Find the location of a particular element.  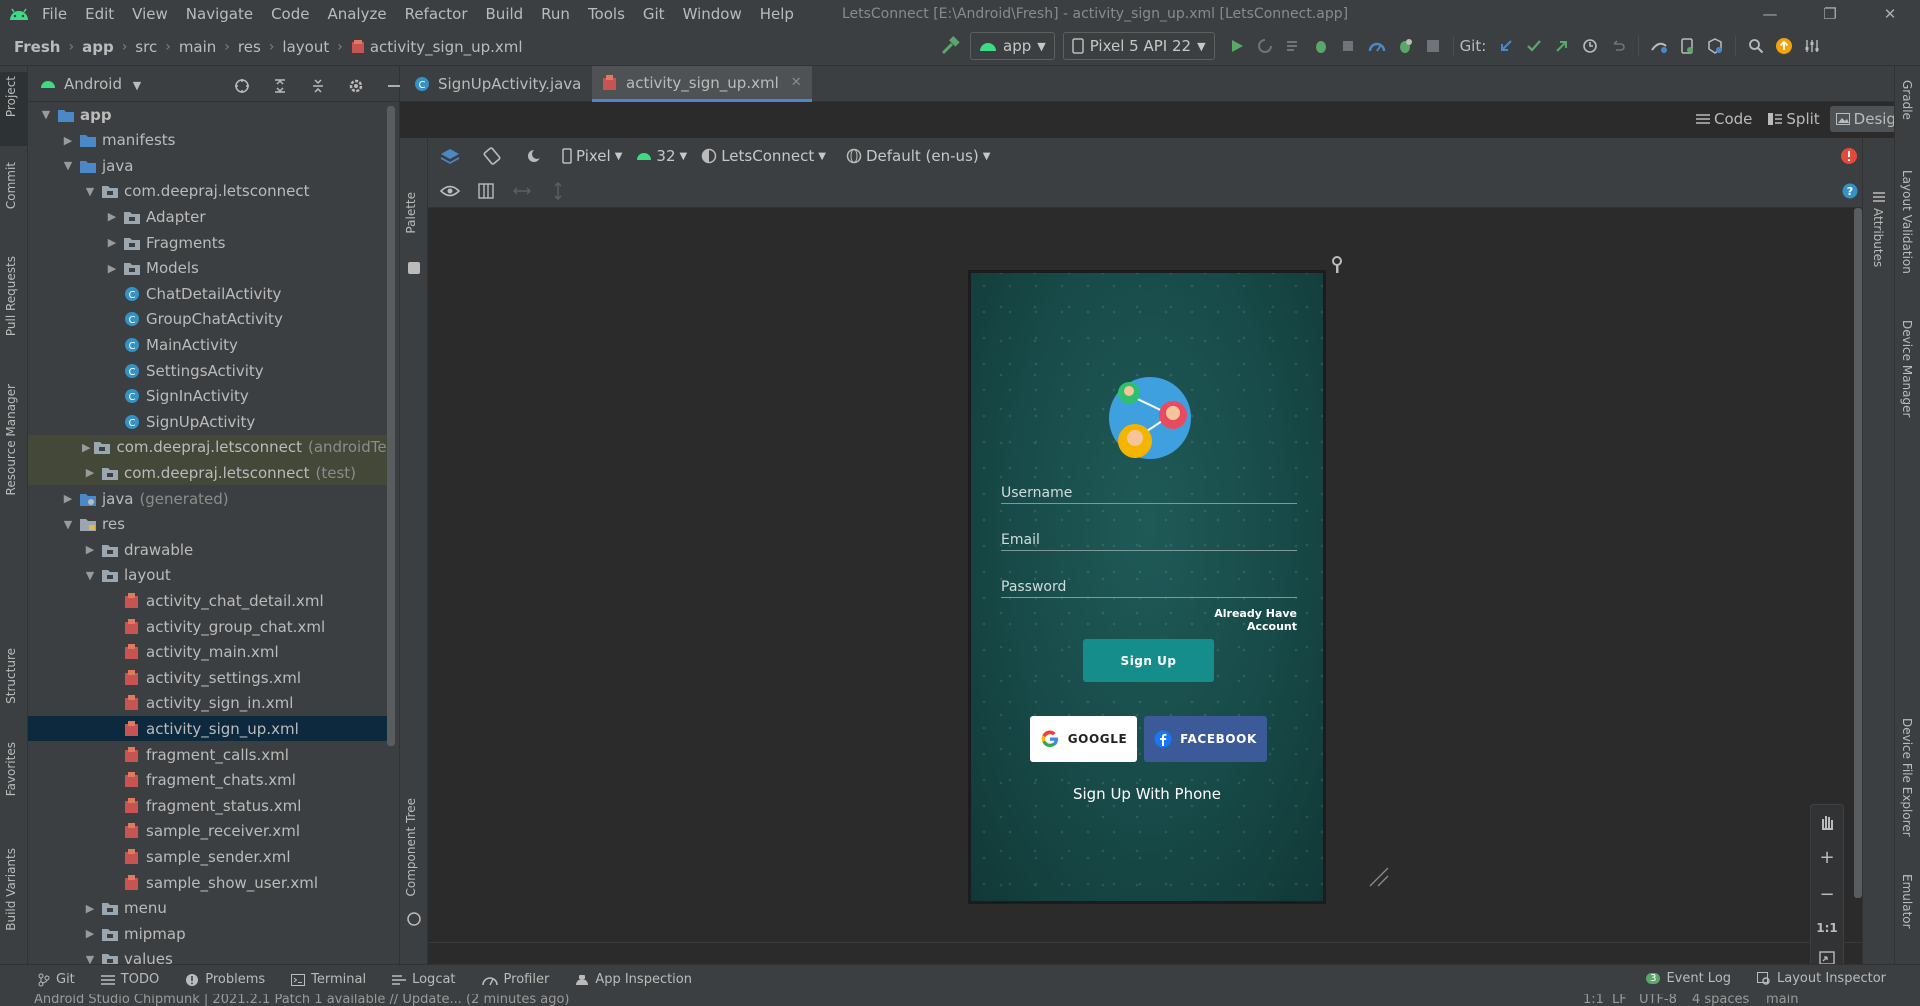

component-tree-tab: Component Tree is located at coordinates (411, 847).